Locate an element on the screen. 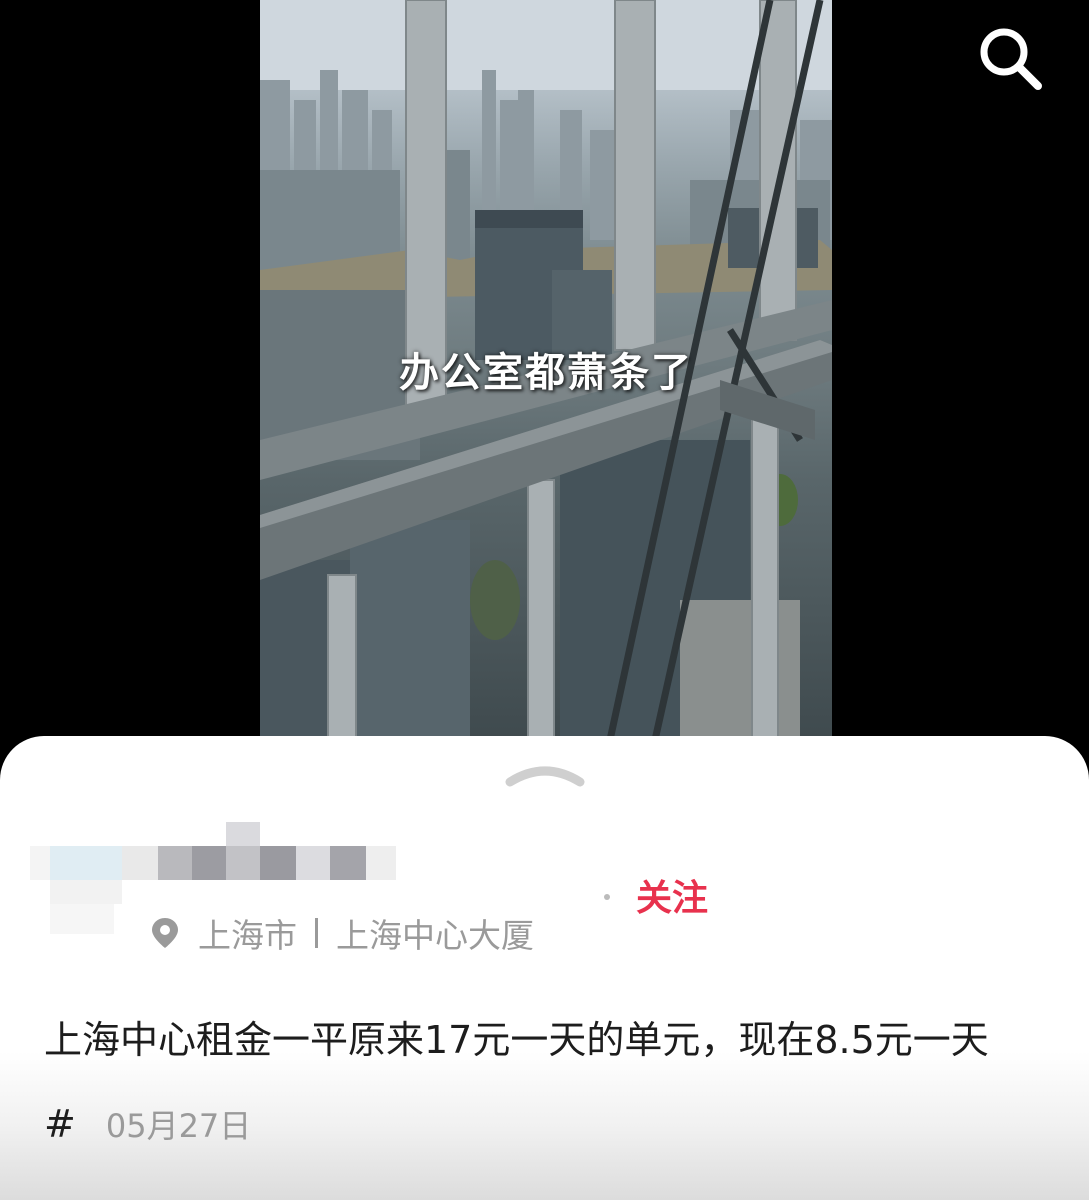  post-description: 上海中心租金一平原来17元一天的单元，现在8.5元一天# 05月27日 is located at coordinates (549, 1083).